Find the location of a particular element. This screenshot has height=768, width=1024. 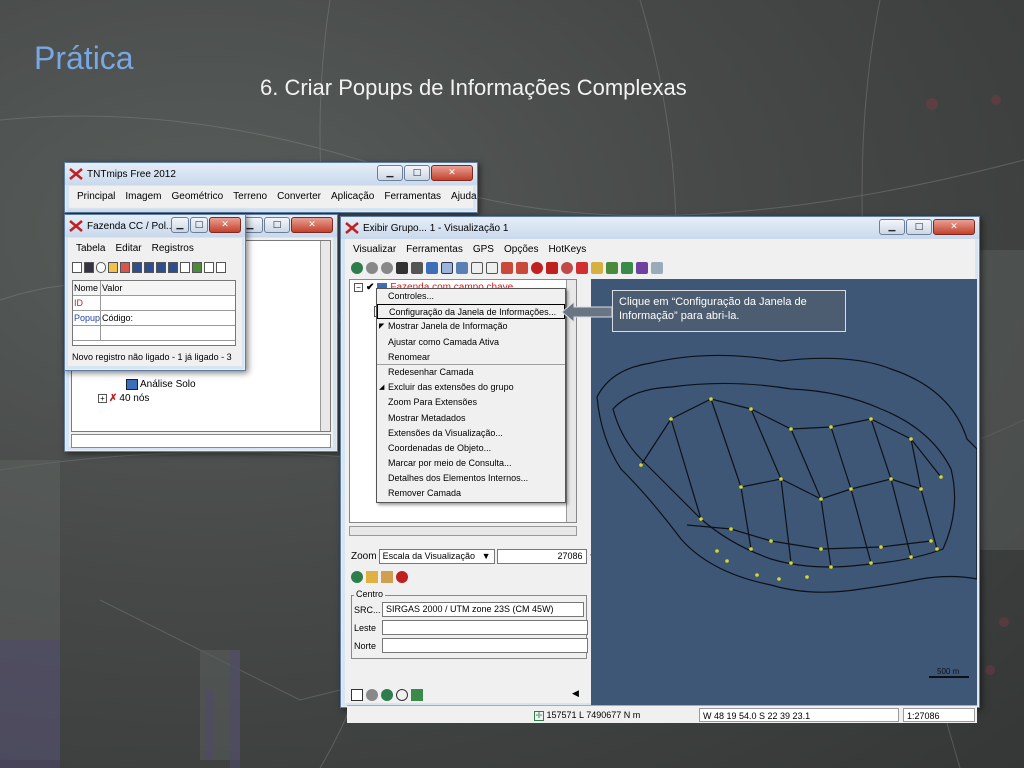

add-layer-icon is located at coordinates (432, 268).